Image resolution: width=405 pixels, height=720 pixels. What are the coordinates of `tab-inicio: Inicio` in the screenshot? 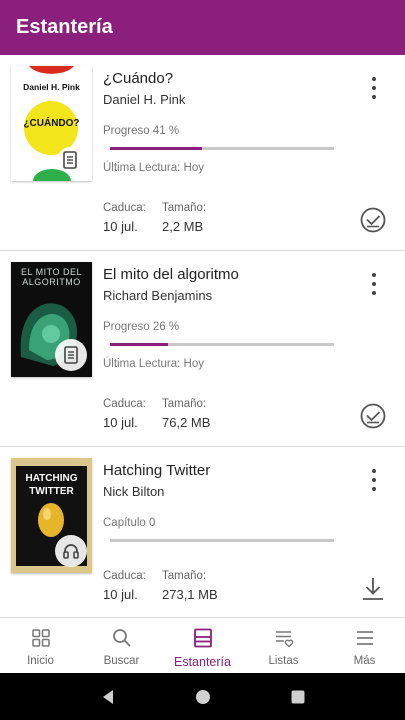 It's located at (40, 645).